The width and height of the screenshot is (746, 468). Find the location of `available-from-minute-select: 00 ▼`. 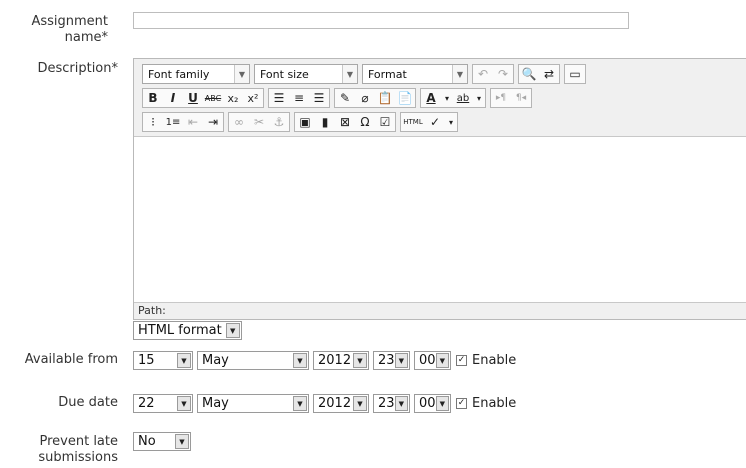

available-from-minute-select: 00 ▼ is located at coordinates (432, 360).